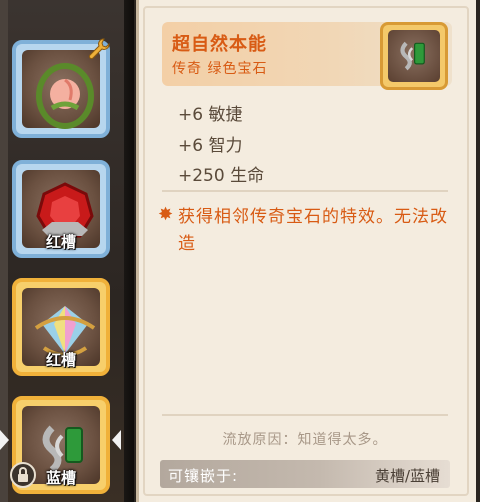 Image resolution: width=480 pixels, height=502 pixels. Describe the element at coordinates (210, 115) in the screenshot. I see `stat-agility: +6 敏捷` at that location.